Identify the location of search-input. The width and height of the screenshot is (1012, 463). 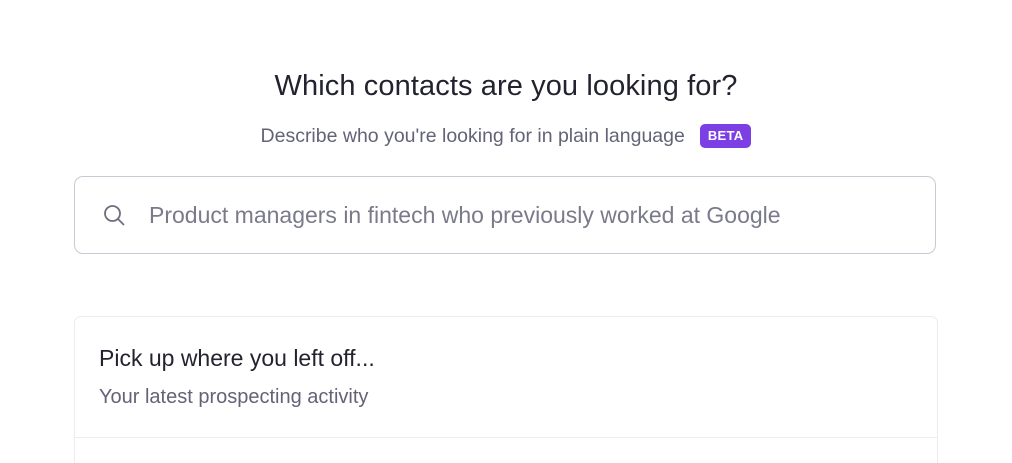
(509, 215).